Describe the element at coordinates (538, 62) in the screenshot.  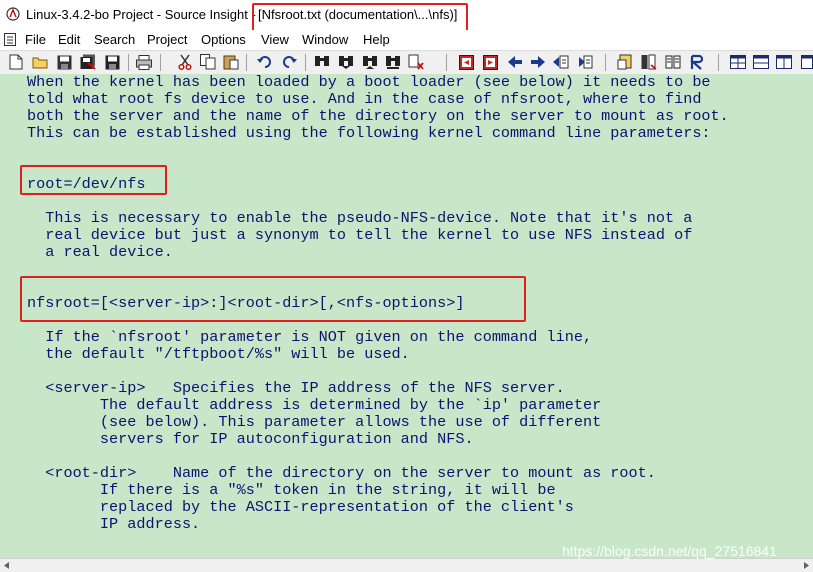
I see `go-forward-icon` at that location.